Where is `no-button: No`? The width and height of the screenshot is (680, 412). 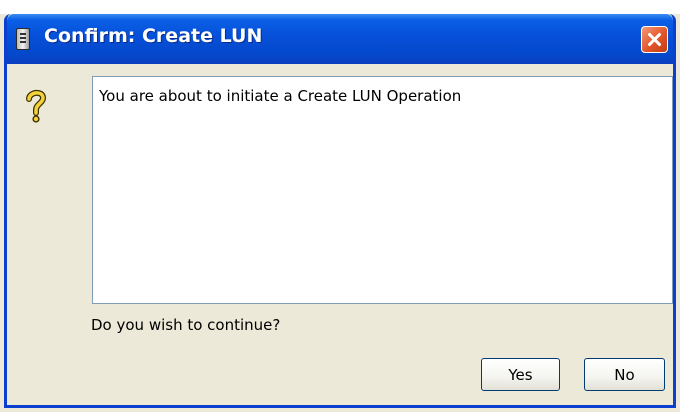
no-button: No is located at coordinates (624, 374).